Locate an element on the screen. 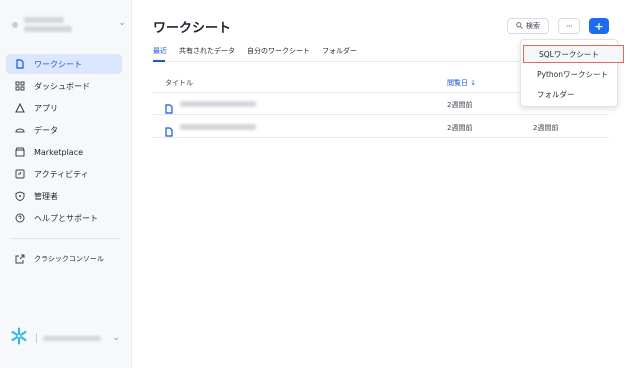 The width and height of the screenshot is (640, 368). sidebar-item-data: データ is located at coordinates (64, 130).